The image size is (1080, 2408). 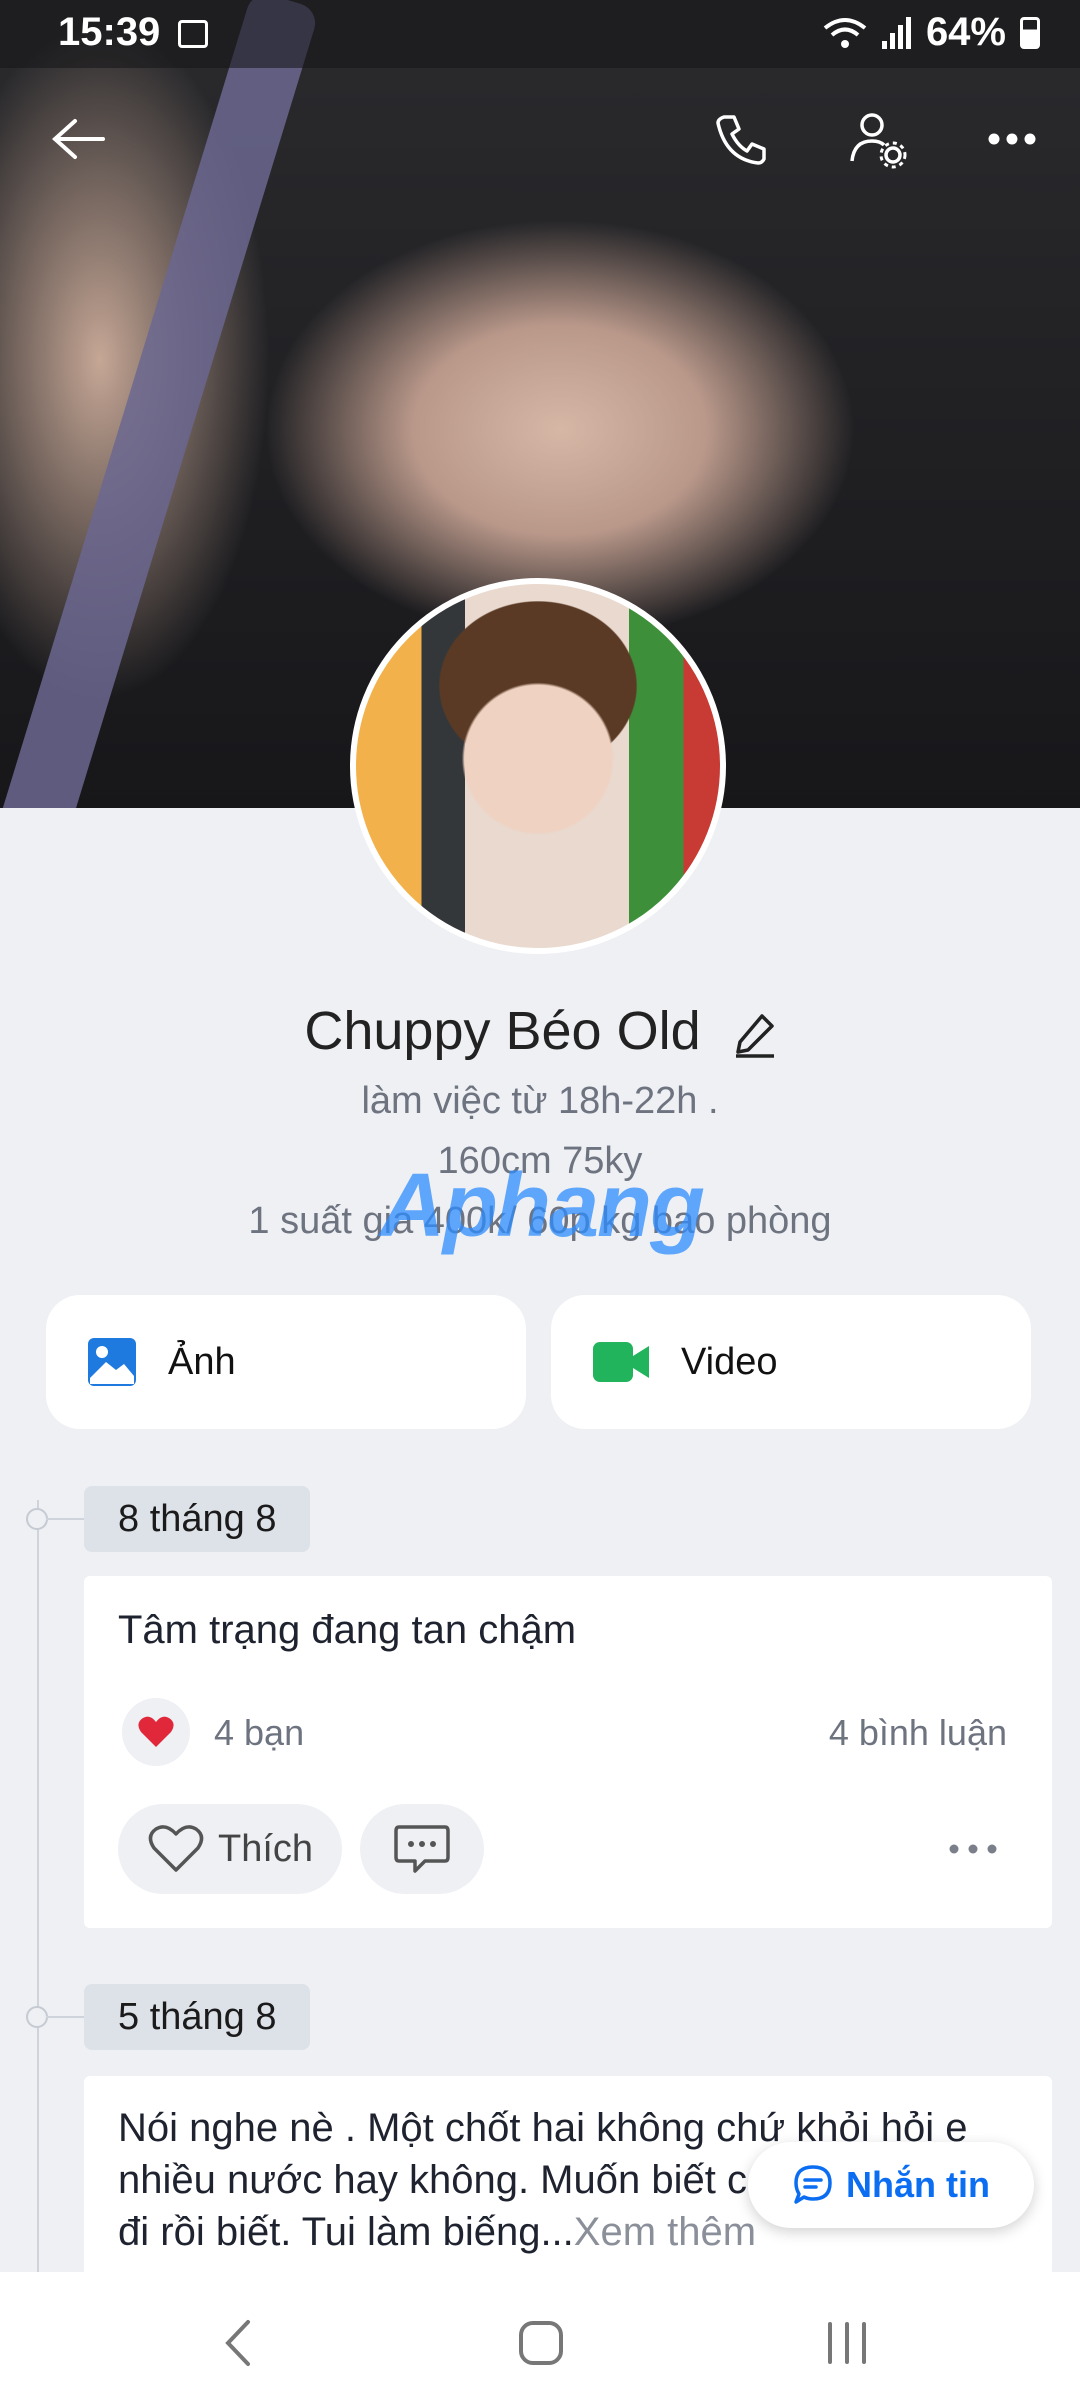 I want to click on message-label: Nhắn tin, so click(x=918, y=2184).